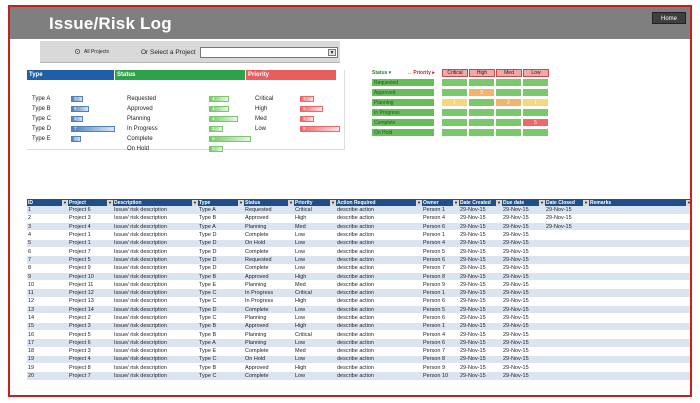  Describe the element at coordinates (77, 99) in the screenshot. I see `type-bar: 3` at that location.